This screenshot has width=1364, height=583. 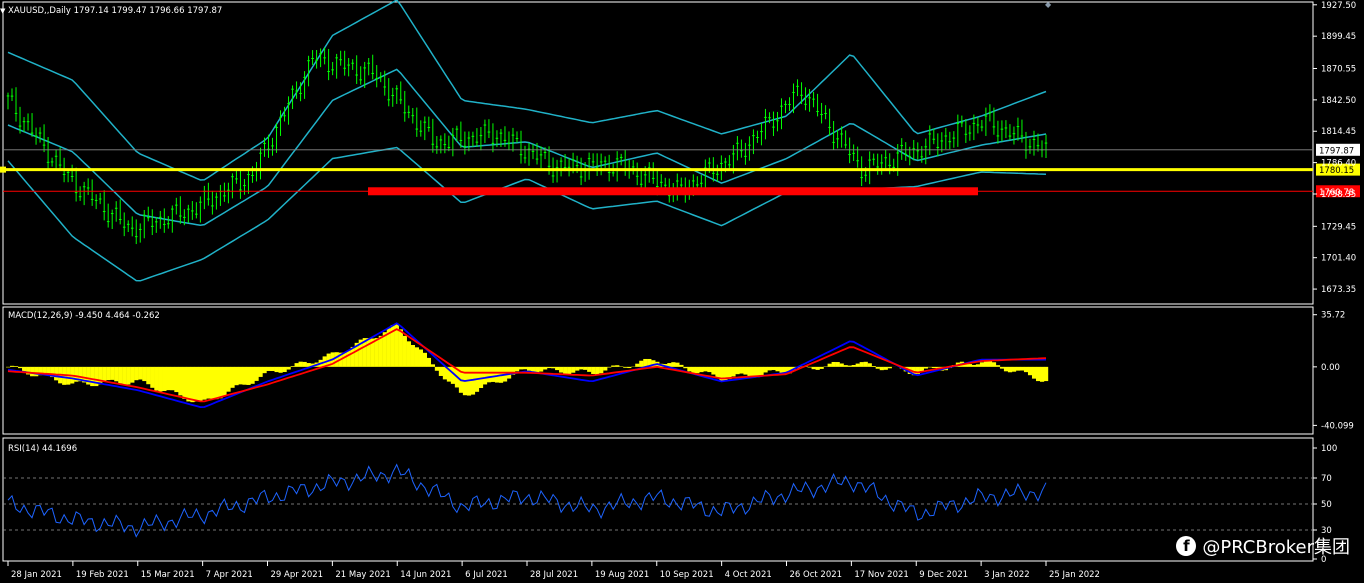 I want to click on support-zone-bar, so click(x=673, y=191).